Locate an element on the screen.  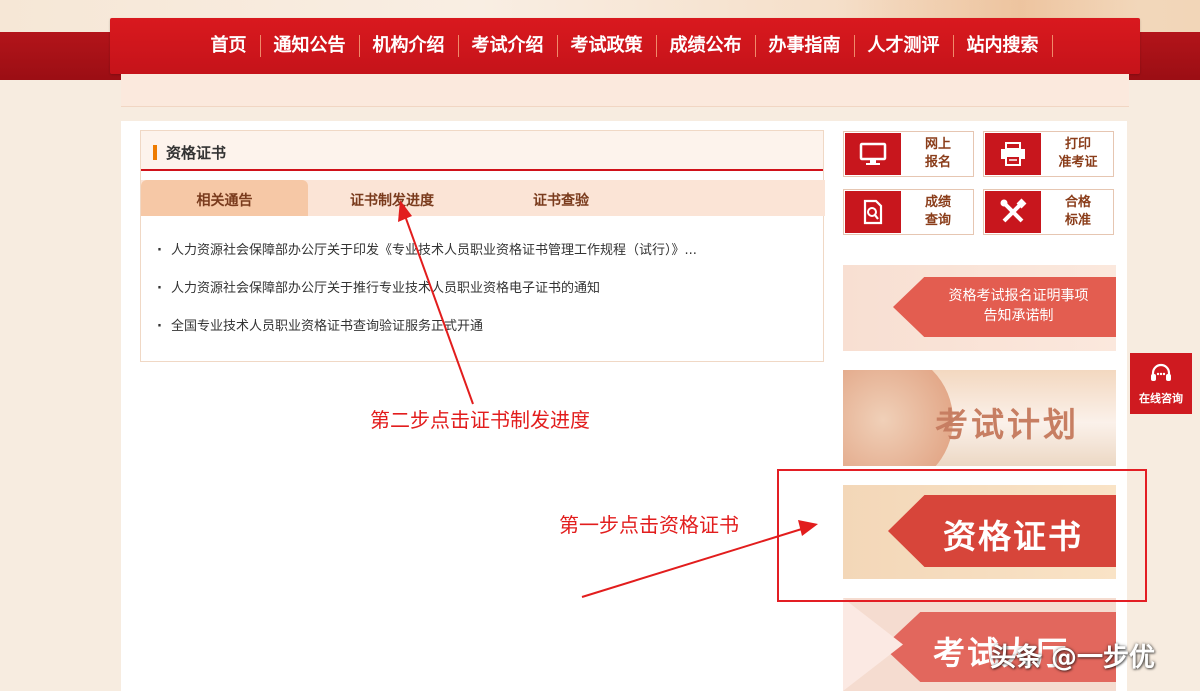
list-item: · 全国专业技术人员职业资格证书查询验证服务正式开通 is located at coordinates (427, 336).